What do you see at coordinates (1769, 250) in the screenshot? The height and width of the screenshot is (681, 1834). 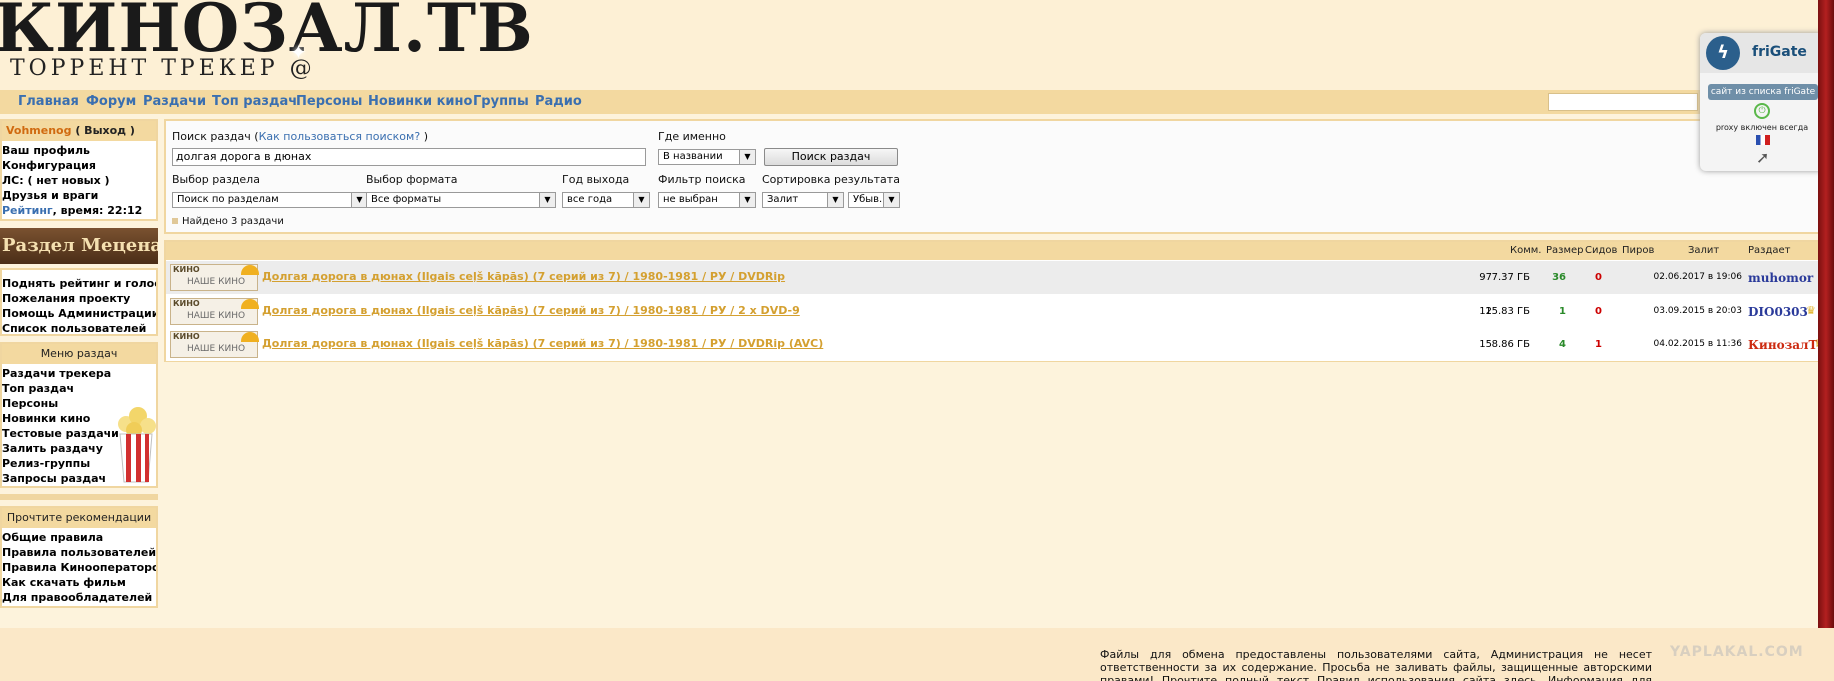 I see `col-uploader: Раздает` at bounding box center [1769, 250].